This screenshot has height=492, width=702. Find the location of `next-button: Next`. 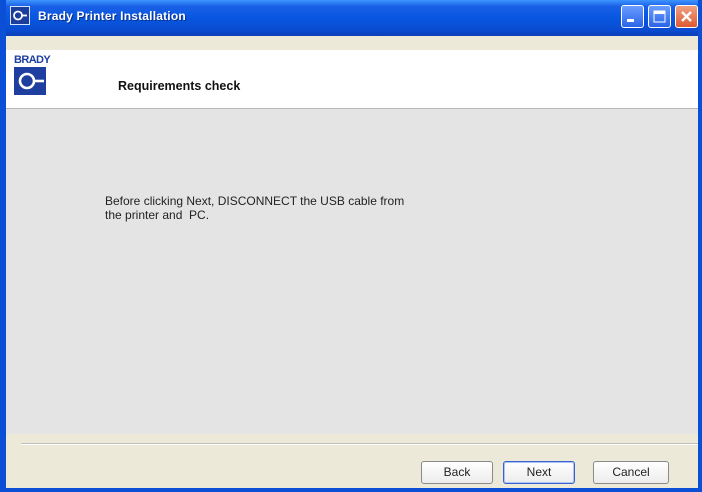

next-button: Next is located at coordinates (539, 472).